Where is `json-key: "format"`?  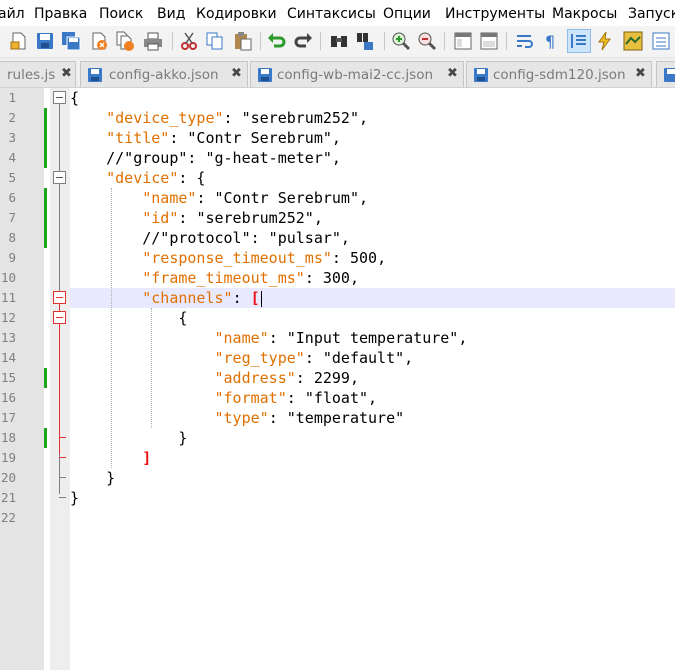
json-key: "format" is located at coordinates (250, 398).